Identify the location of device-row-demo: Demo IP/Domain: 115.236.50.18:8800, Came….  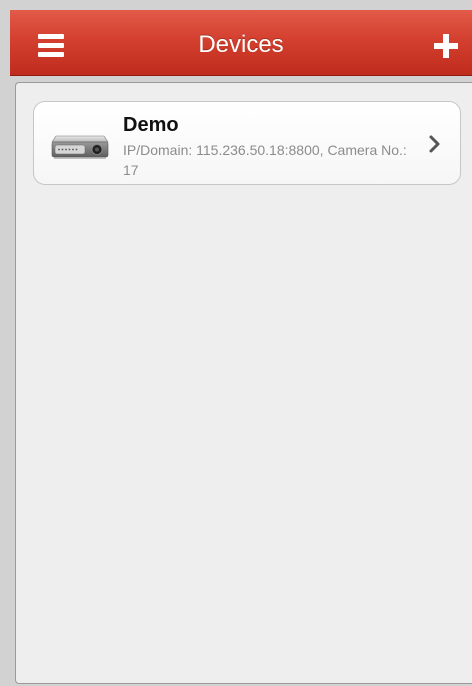
(247, 143).